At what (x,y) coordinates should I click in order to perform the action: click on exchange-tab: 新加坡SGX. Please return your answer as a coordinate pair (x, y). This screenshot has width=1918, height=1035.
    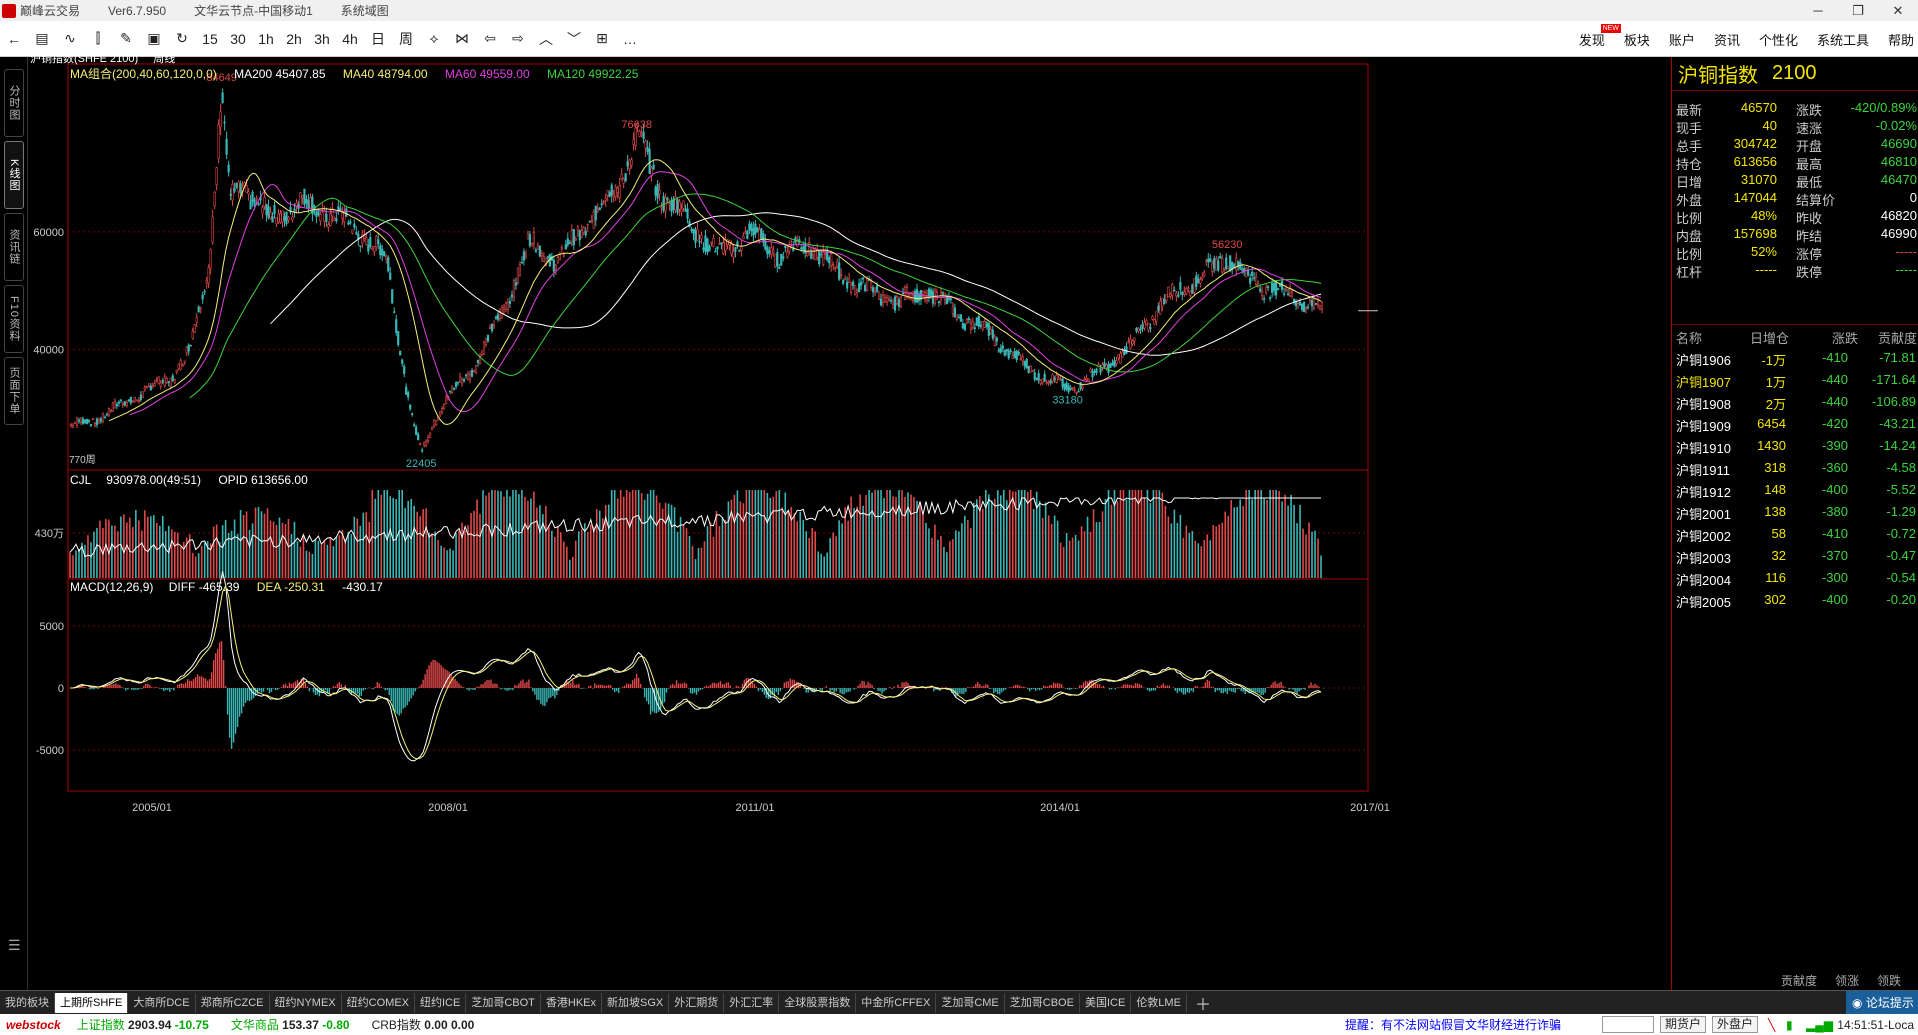
    Looking at the image, I should click on (636, 1002).